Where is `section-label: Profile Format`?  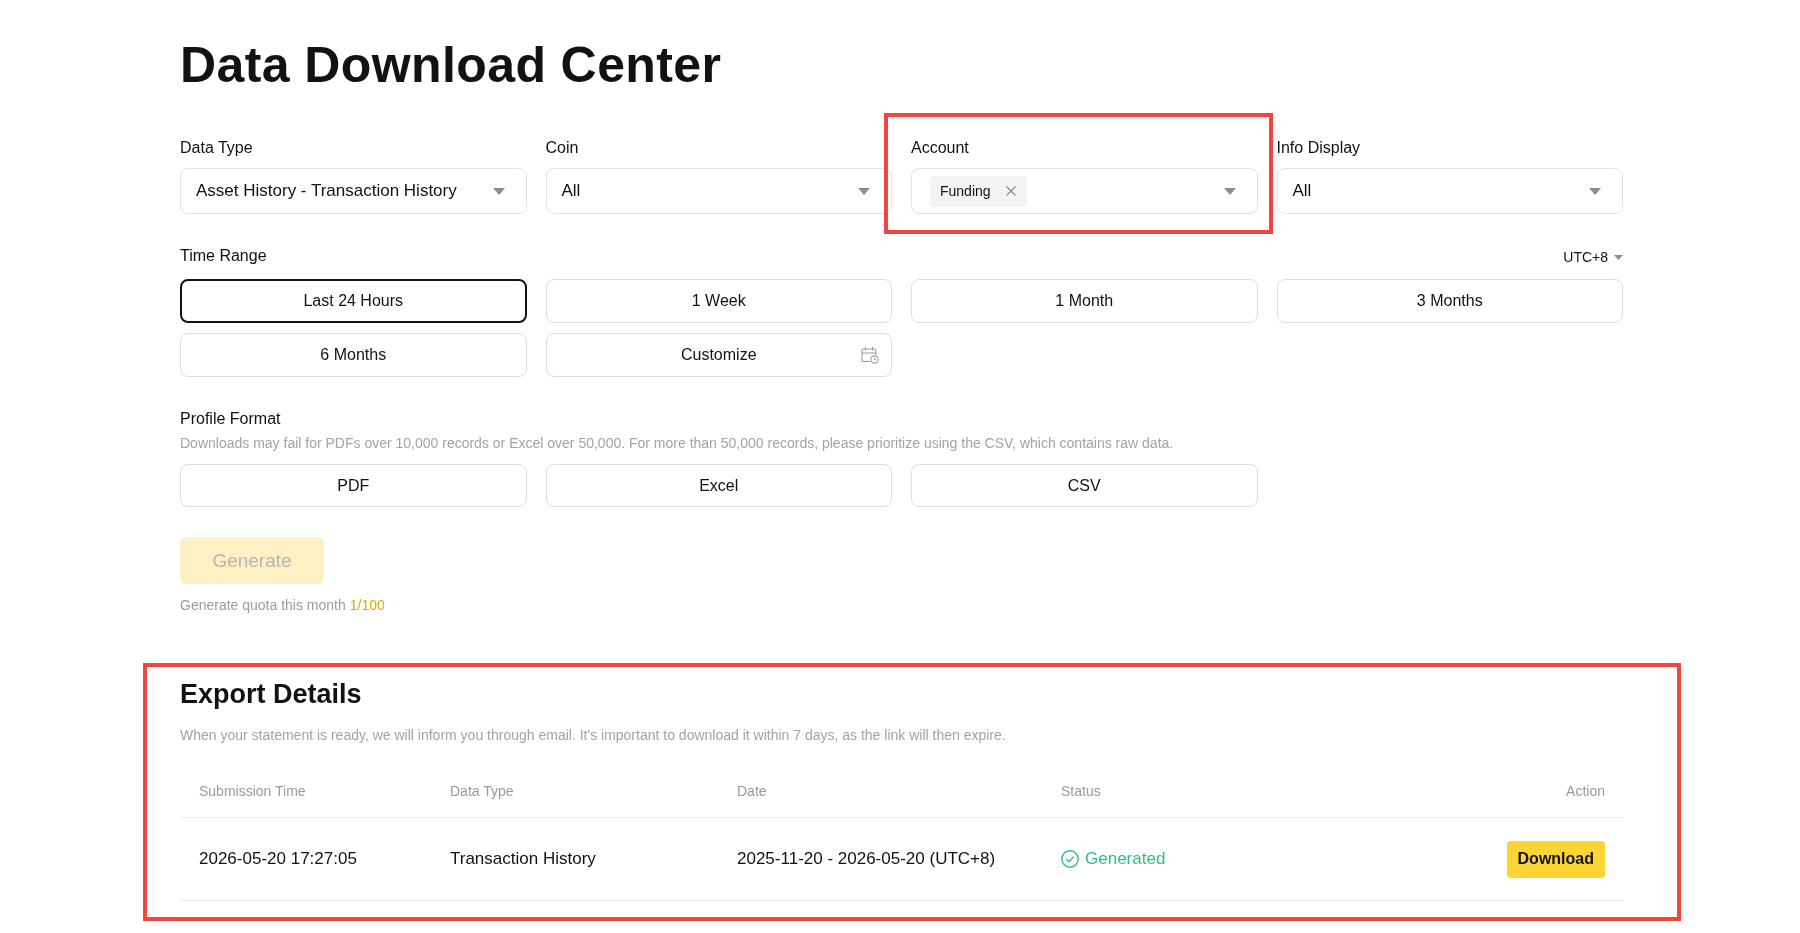 section-label: Profile Format is located at coordinates (230, 419).